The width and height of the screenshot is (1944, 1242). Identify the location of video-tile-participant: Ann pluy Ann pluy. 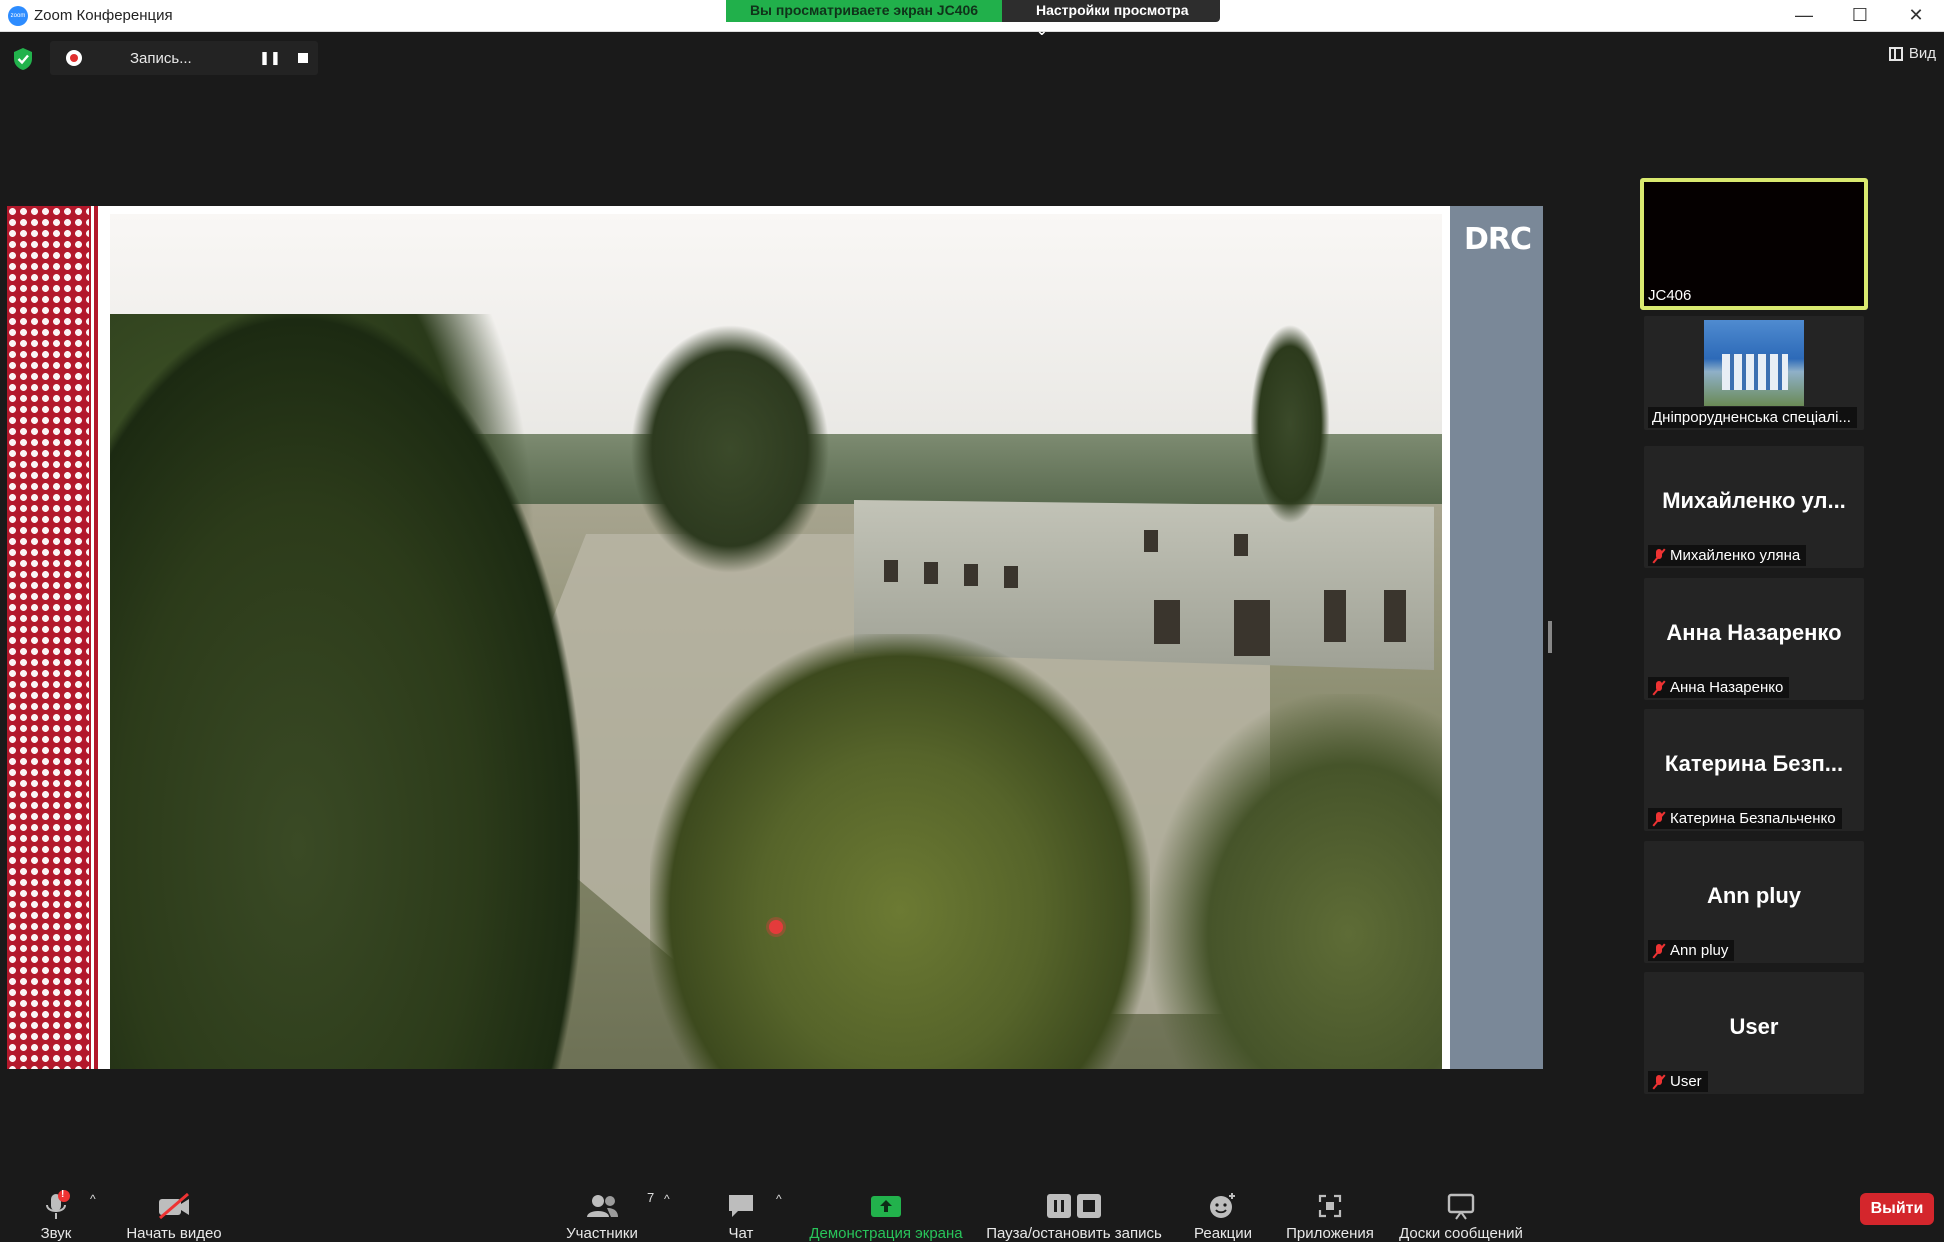
(1754, 902).